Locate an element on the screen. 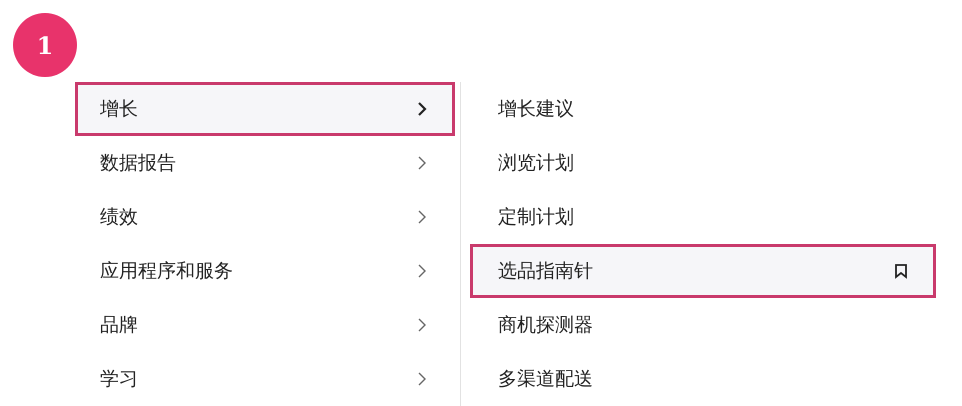 This screenshot has width=962, height=406. menu-item: 绩效 is located at coordinates (265, 217).